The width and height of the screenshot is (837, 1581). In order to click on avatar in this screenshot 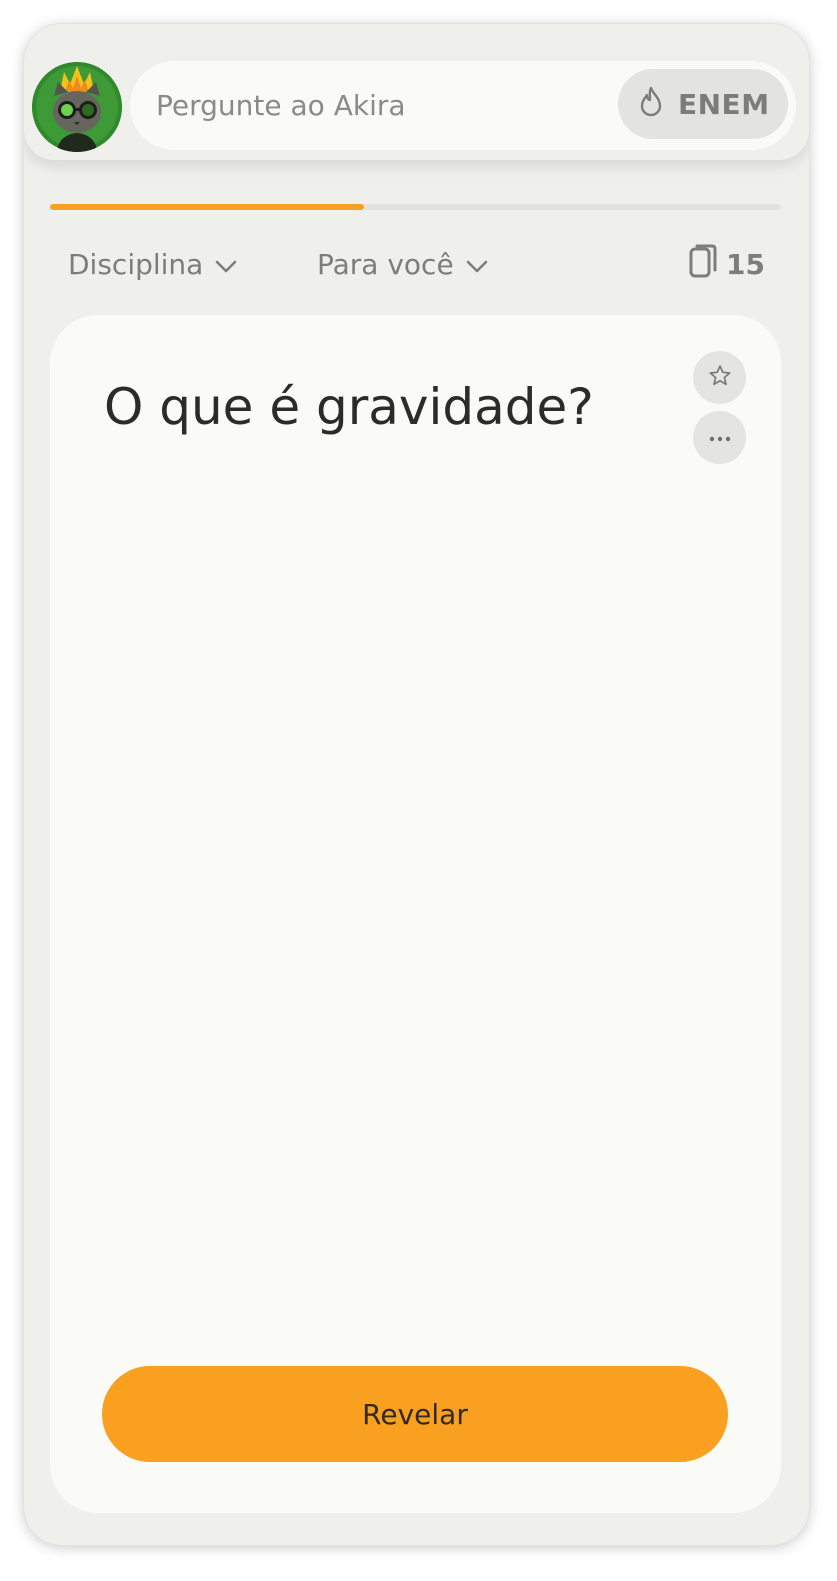, I will do `click(77, 107)`.